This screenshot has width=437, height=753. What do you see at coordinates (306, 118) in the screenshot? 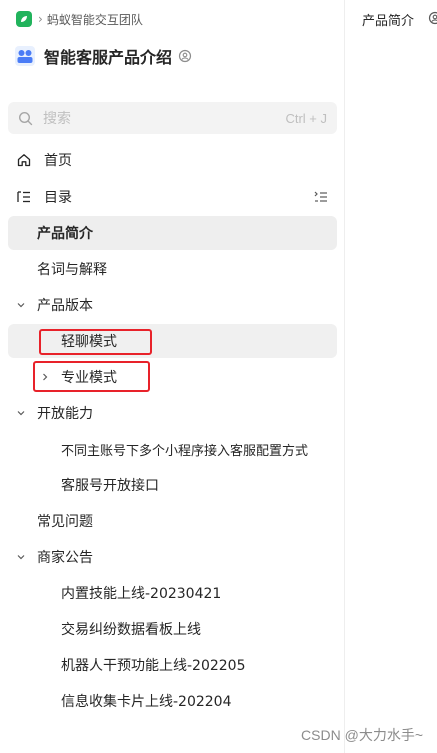
I see `search-shortcut: Ctrl + J` at bounding box center [306, 118].